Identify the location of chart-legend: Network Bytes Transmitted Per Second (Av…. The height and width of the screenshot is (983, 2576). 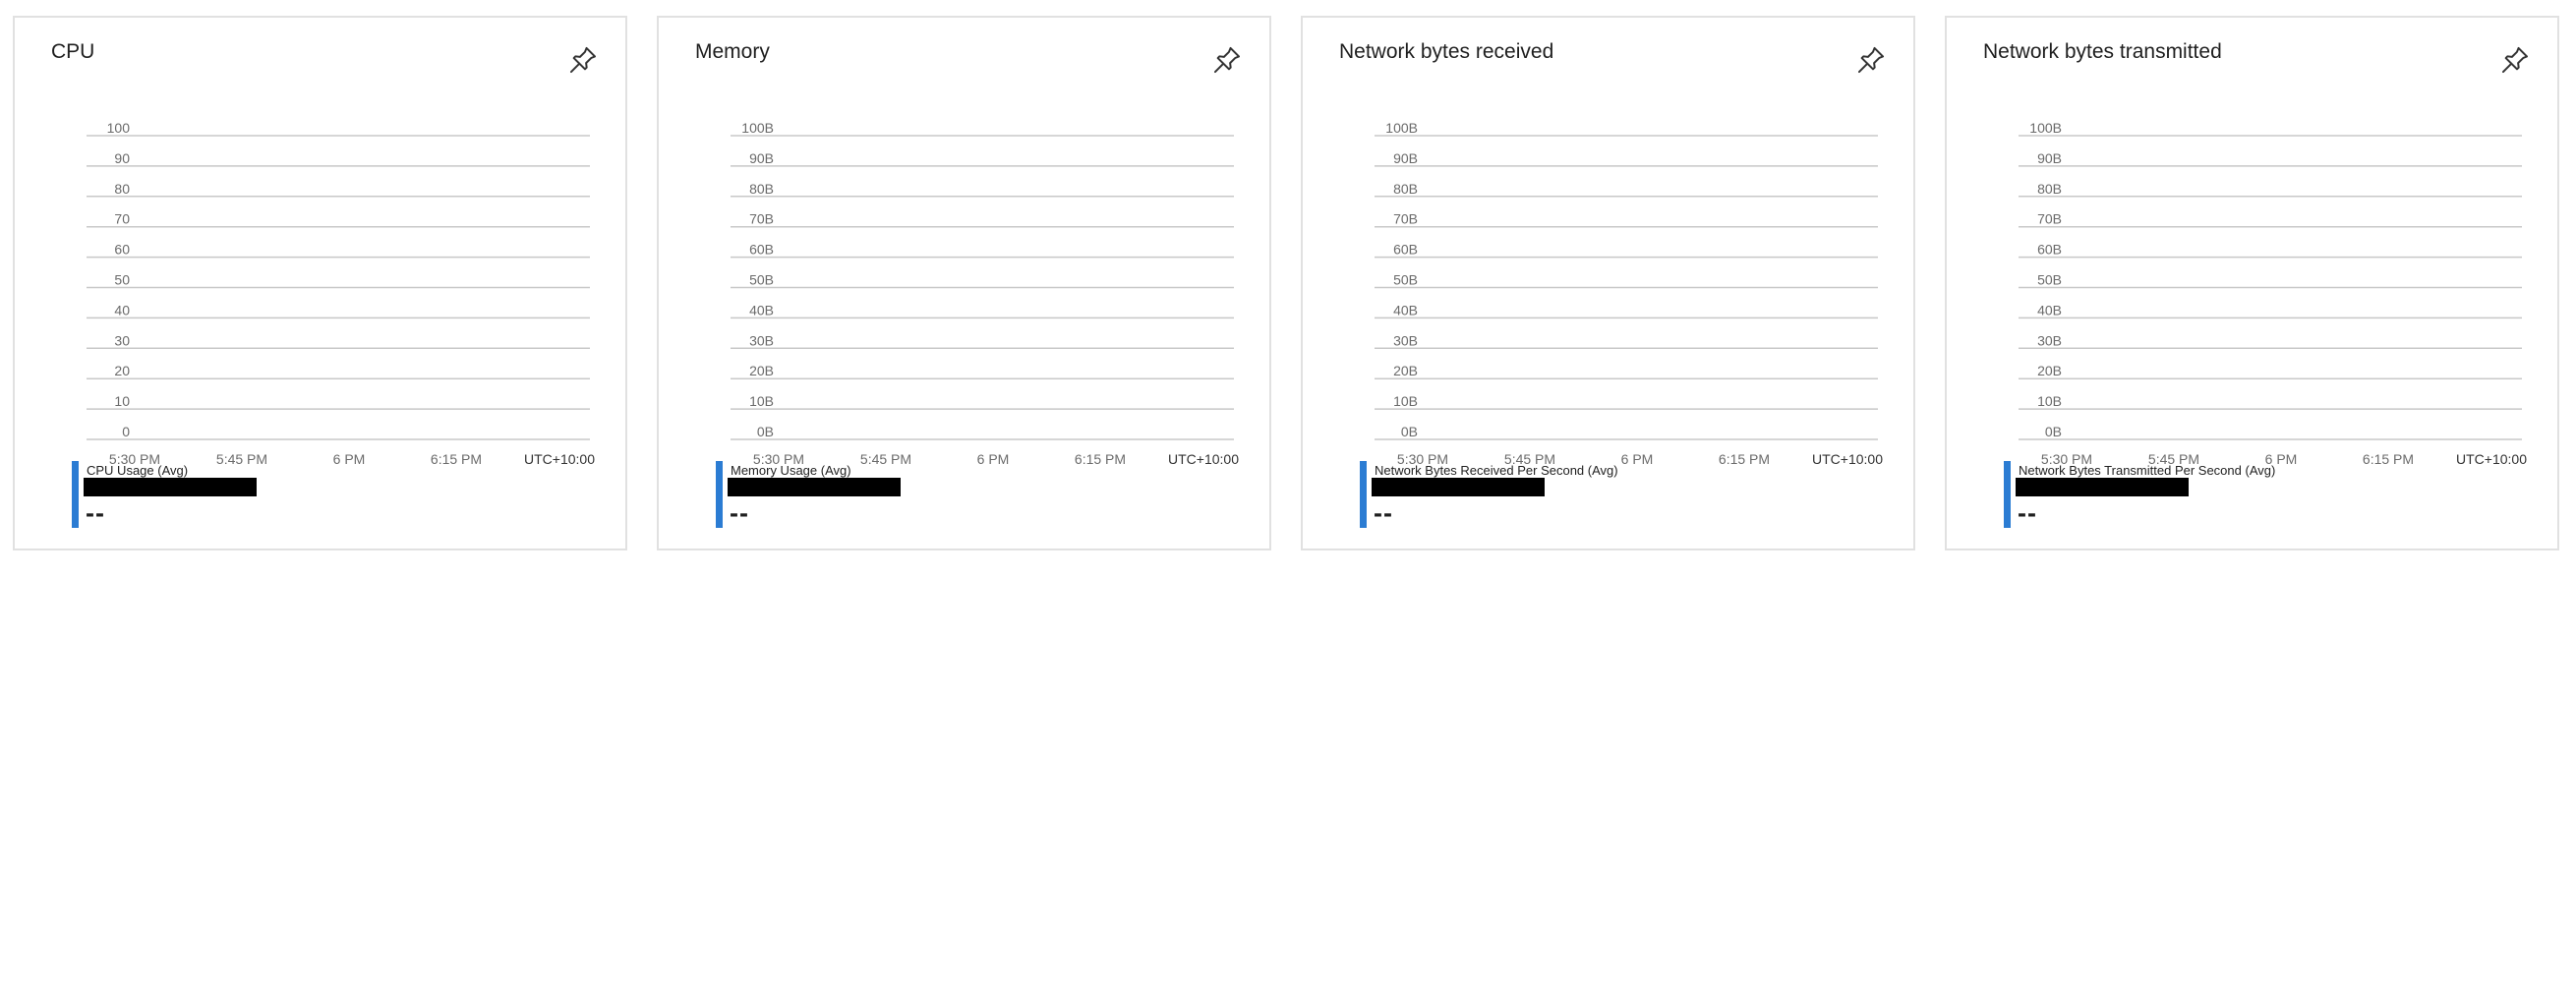
(2269, 495).